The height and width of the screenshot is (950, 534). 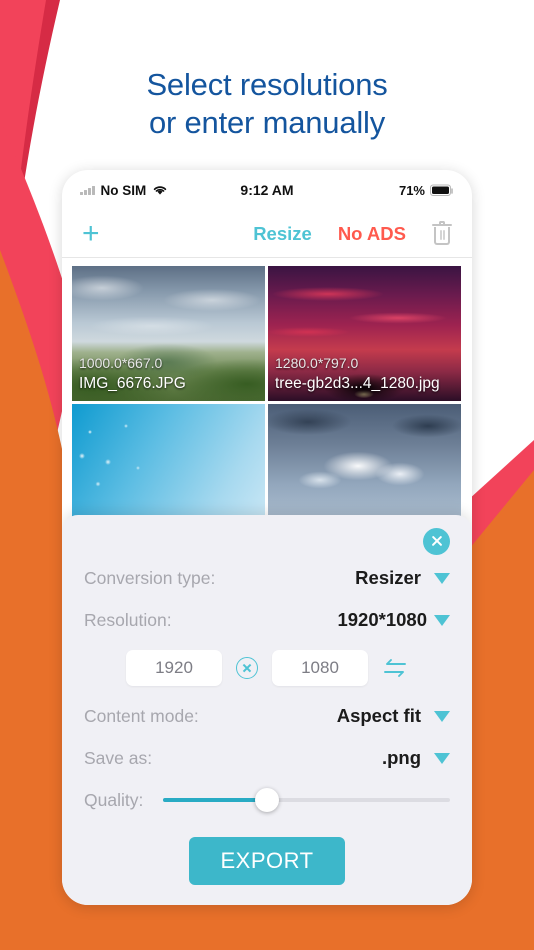 I want to click on quality-label: Quality:, so click(x=114, y=799).